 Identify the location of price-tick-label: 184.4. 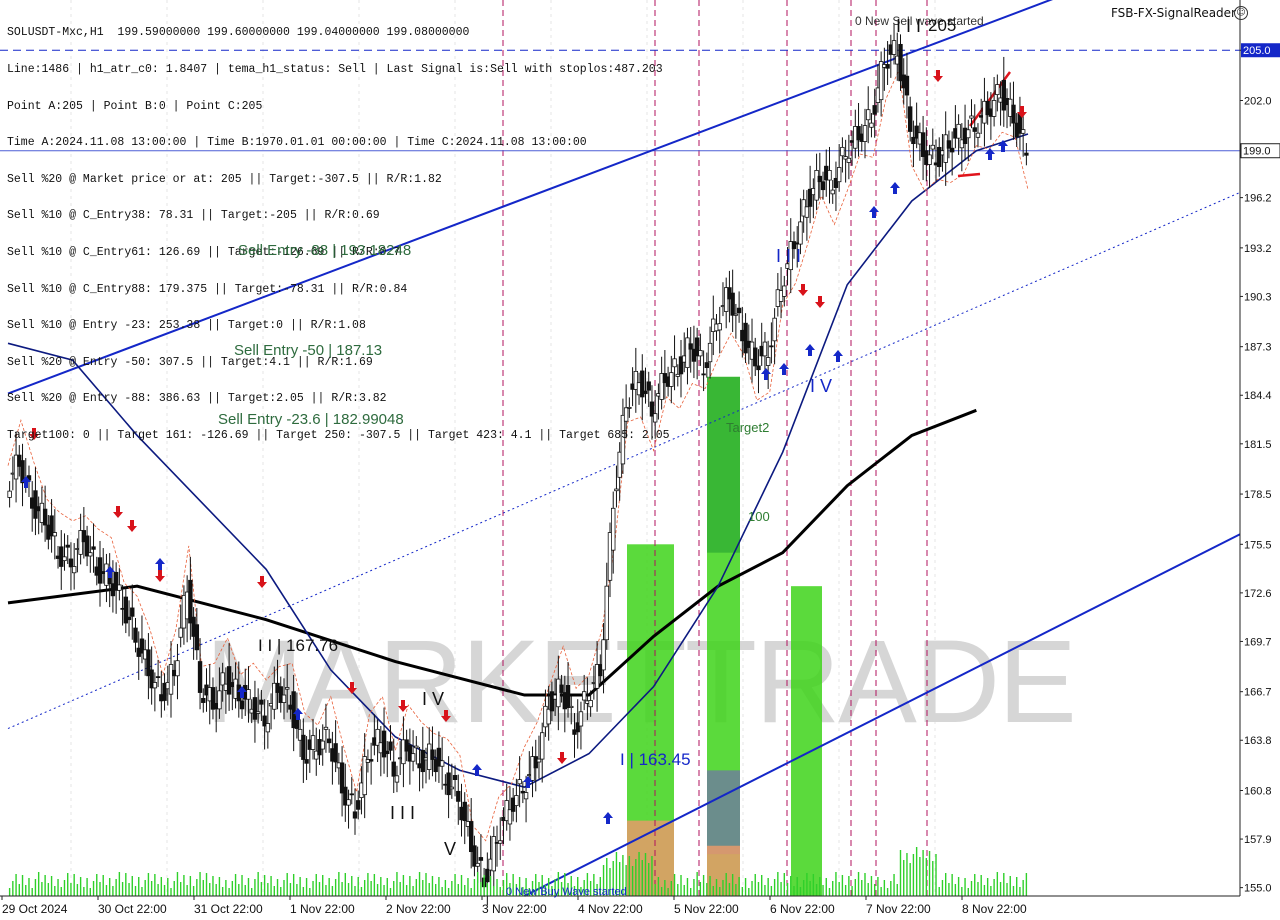
(1258, 396).